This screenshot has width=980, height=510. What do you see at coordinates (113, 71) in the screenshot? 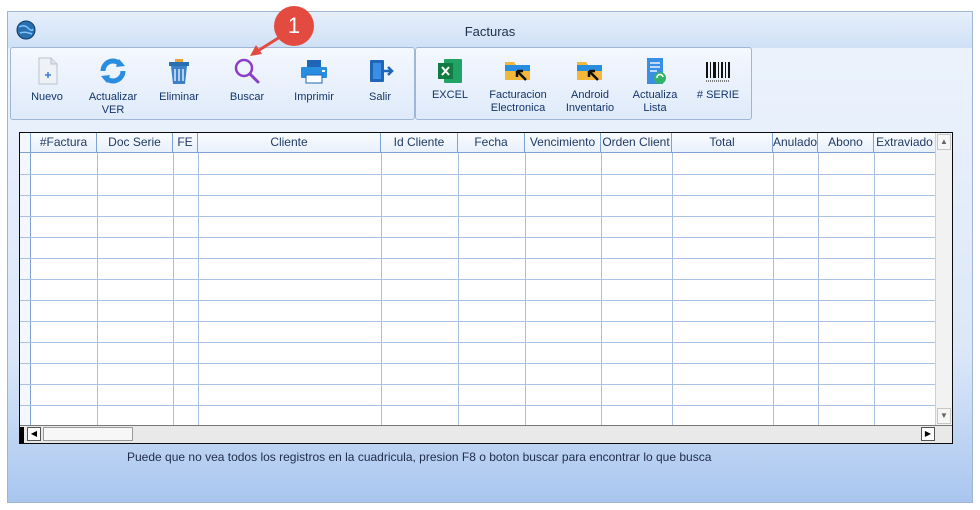
I see `refresh-icon` at bounding box center [113, 71].